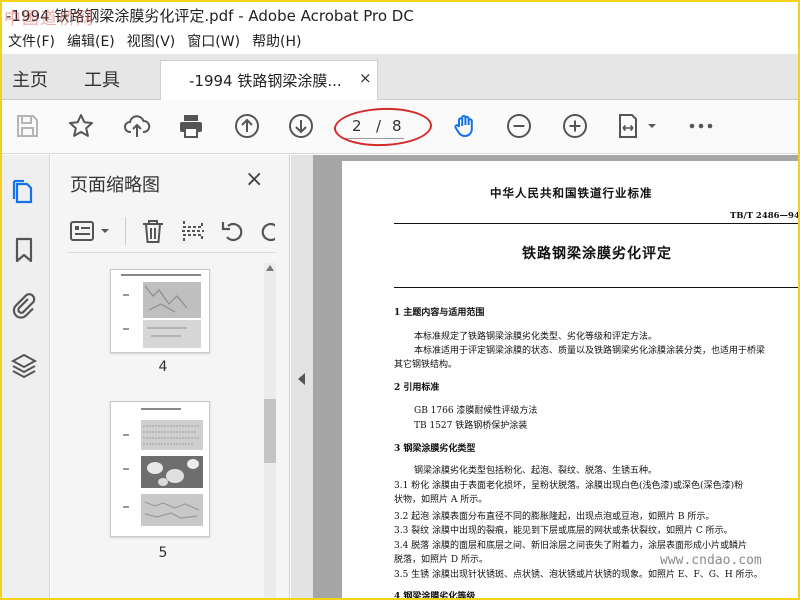 This screenshot has width=800, height=600. I want to click on thumbnail-scrollbar, so click(270, 430).